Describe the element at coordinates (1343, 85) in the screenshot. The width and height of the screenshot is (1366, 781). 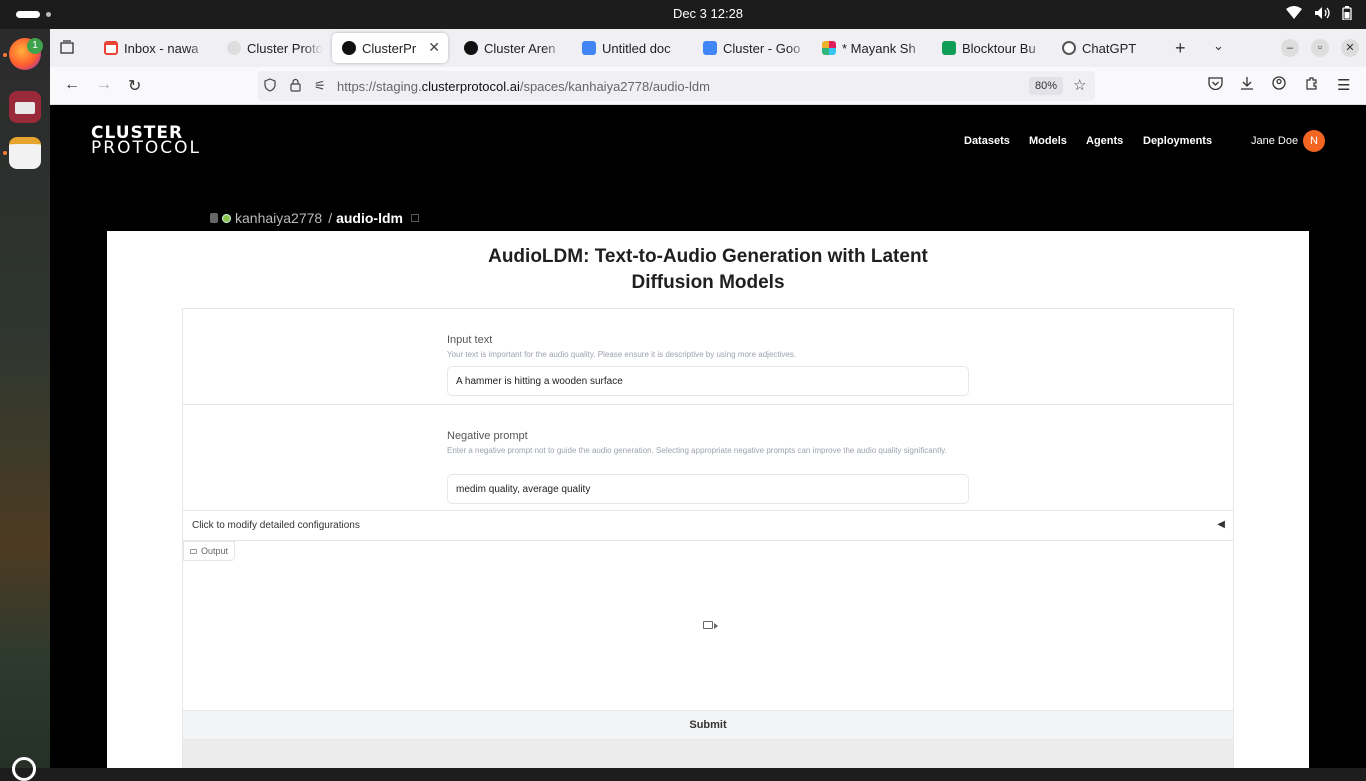
I see `menu-icon: ☰` at that location.